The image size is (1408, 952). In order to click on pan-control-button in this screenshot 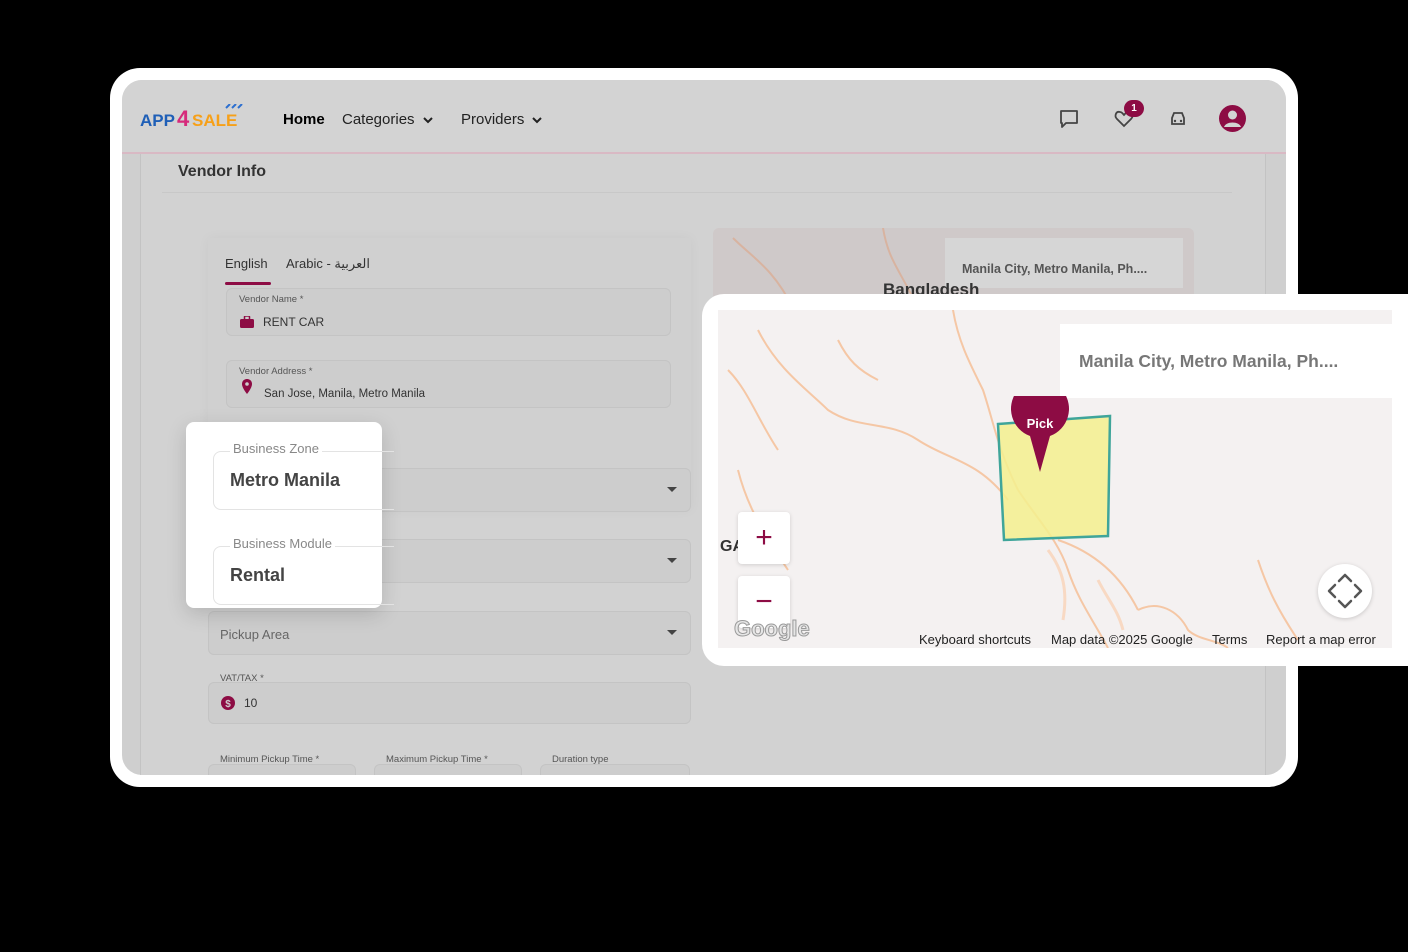, I will do `click(1345, 591)`.